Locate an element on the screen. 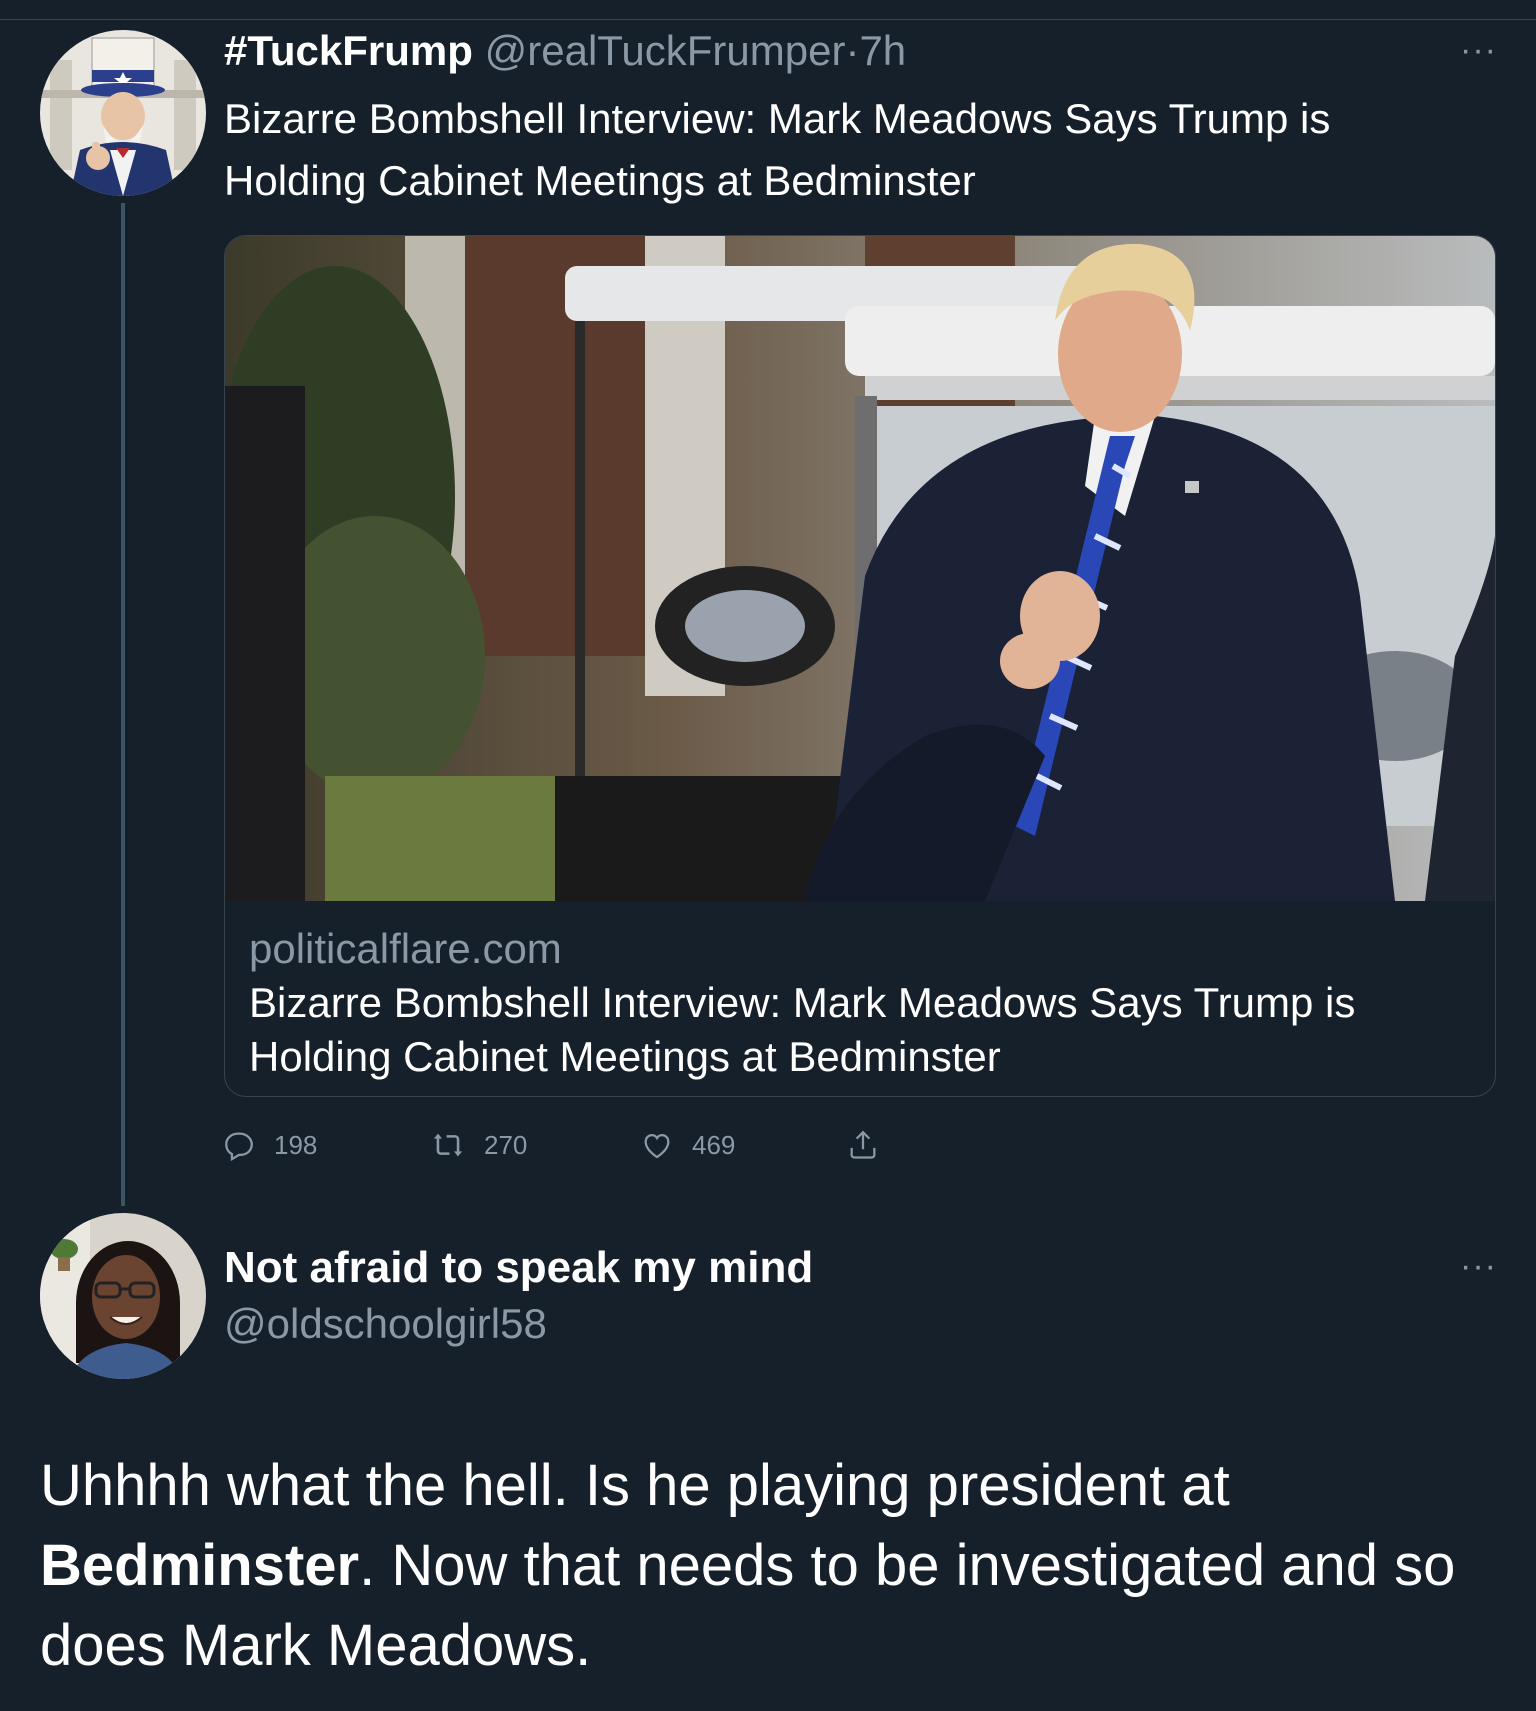 The height and width of the screenshot is (1711, 1536). tweet2-display-name: Not afraid to speak my mind is located at coordinates (518, 1268).